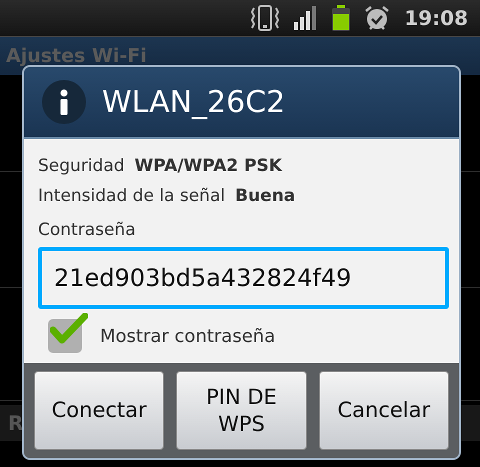 The width and height of the screenshot is (480, 467). Describe the element at coordinates (188, 336) in the screenshot. I see `show-password-label: Mostrar contraseña` at that location.